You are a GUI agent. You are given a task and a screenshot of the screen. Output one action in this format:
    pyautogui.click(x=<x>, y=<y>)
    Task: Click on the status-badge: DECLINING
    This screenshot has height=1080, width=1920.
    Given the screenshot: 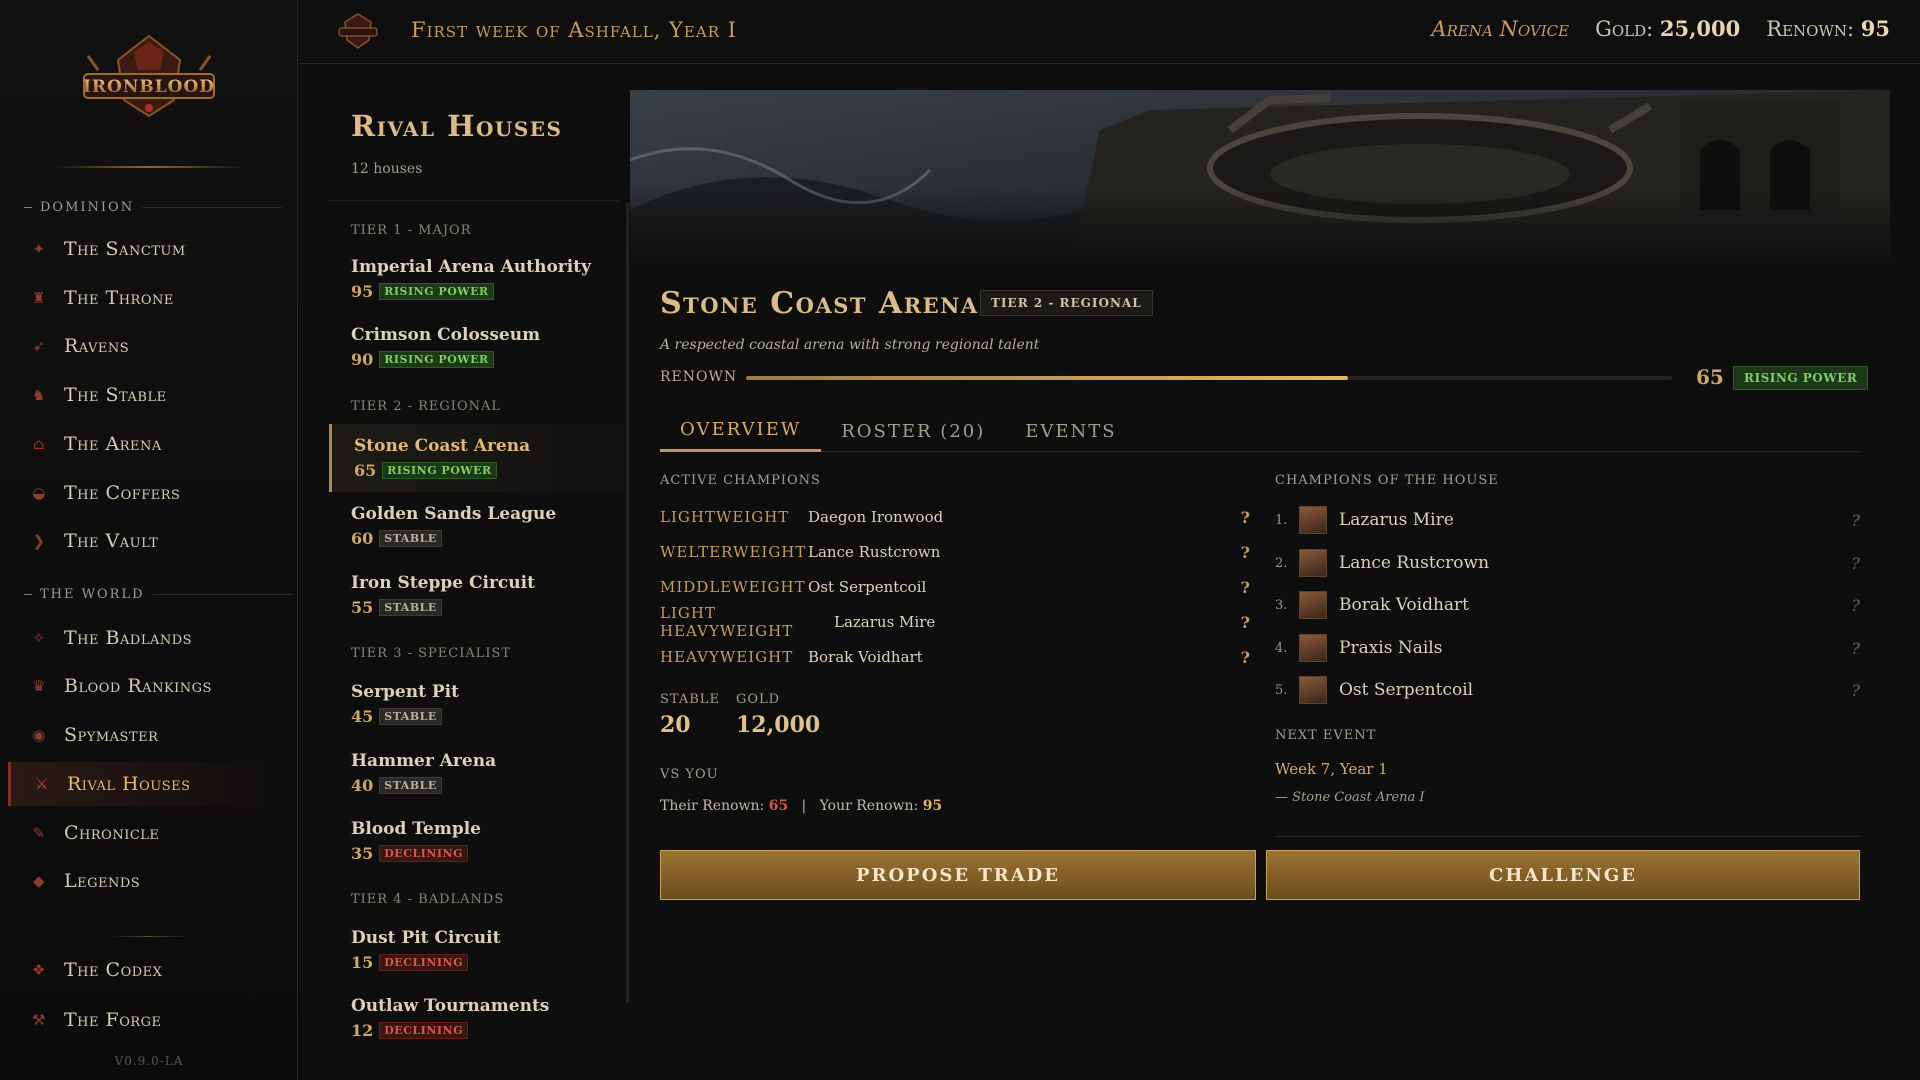 What is the action you would take?
    pyautogui.click(x=423, y=1030)
    